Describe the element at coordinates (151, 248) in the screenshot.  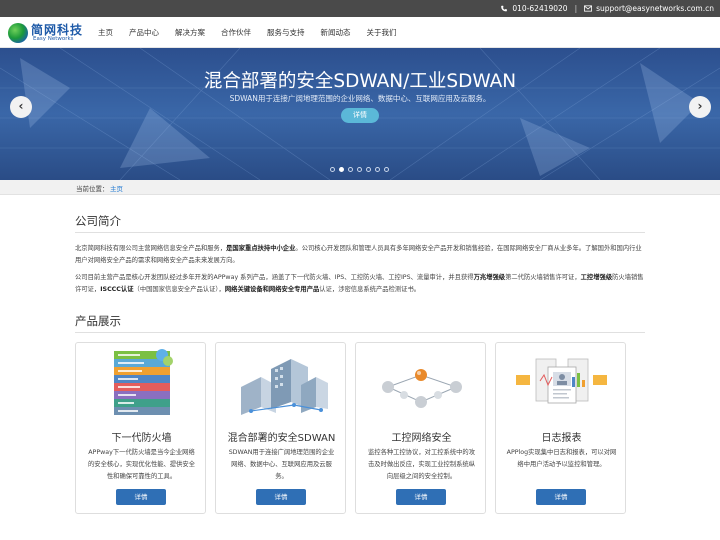
I see `body-text: 北京简网科技有限公司主营网络信息安全产品和服务，` at that location.